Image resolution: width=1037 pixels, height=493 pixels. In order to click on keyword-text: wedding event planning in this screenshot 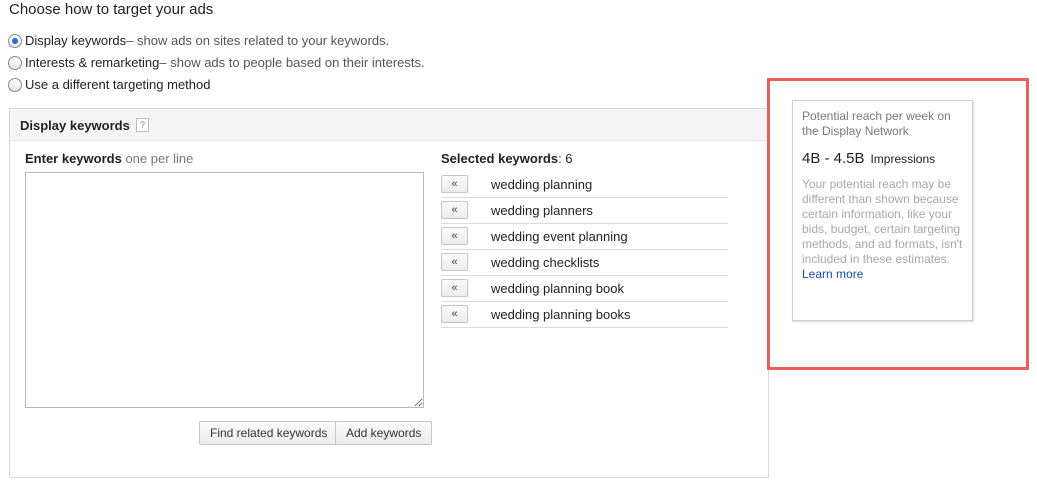, I will do `click(559, 236)`.